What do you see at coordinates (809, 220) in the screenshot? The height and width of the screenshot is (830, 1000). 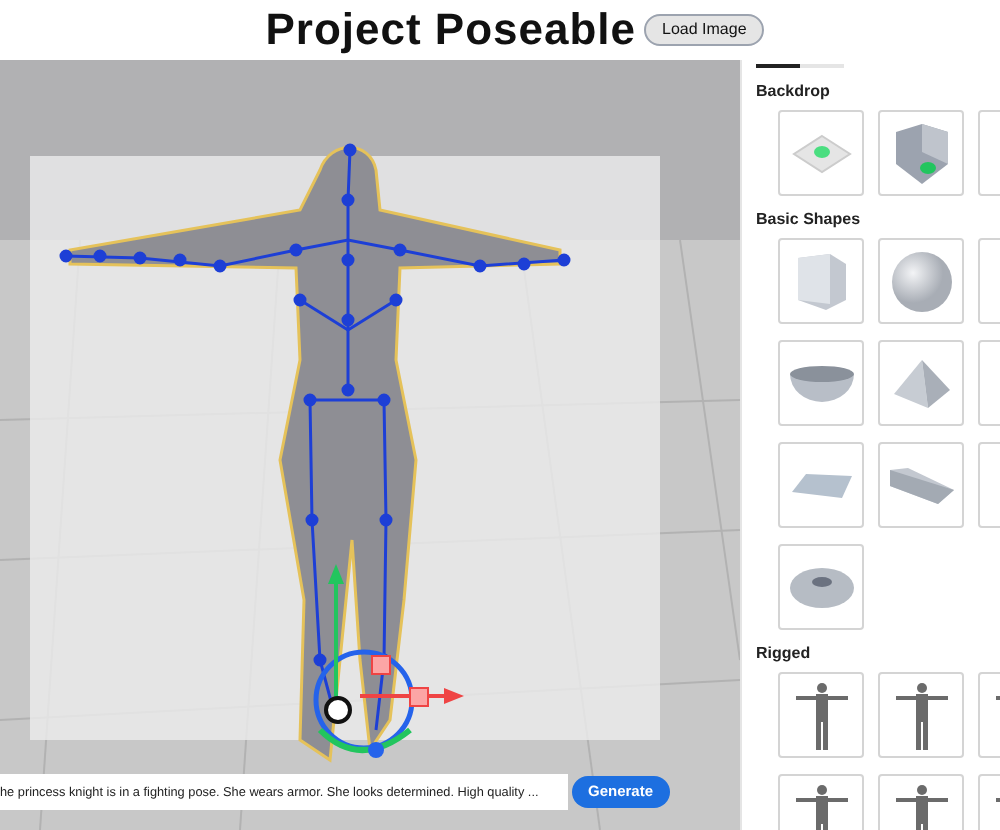 I see `section-heading: Basic Shapes` at bounding box center [809, 220].